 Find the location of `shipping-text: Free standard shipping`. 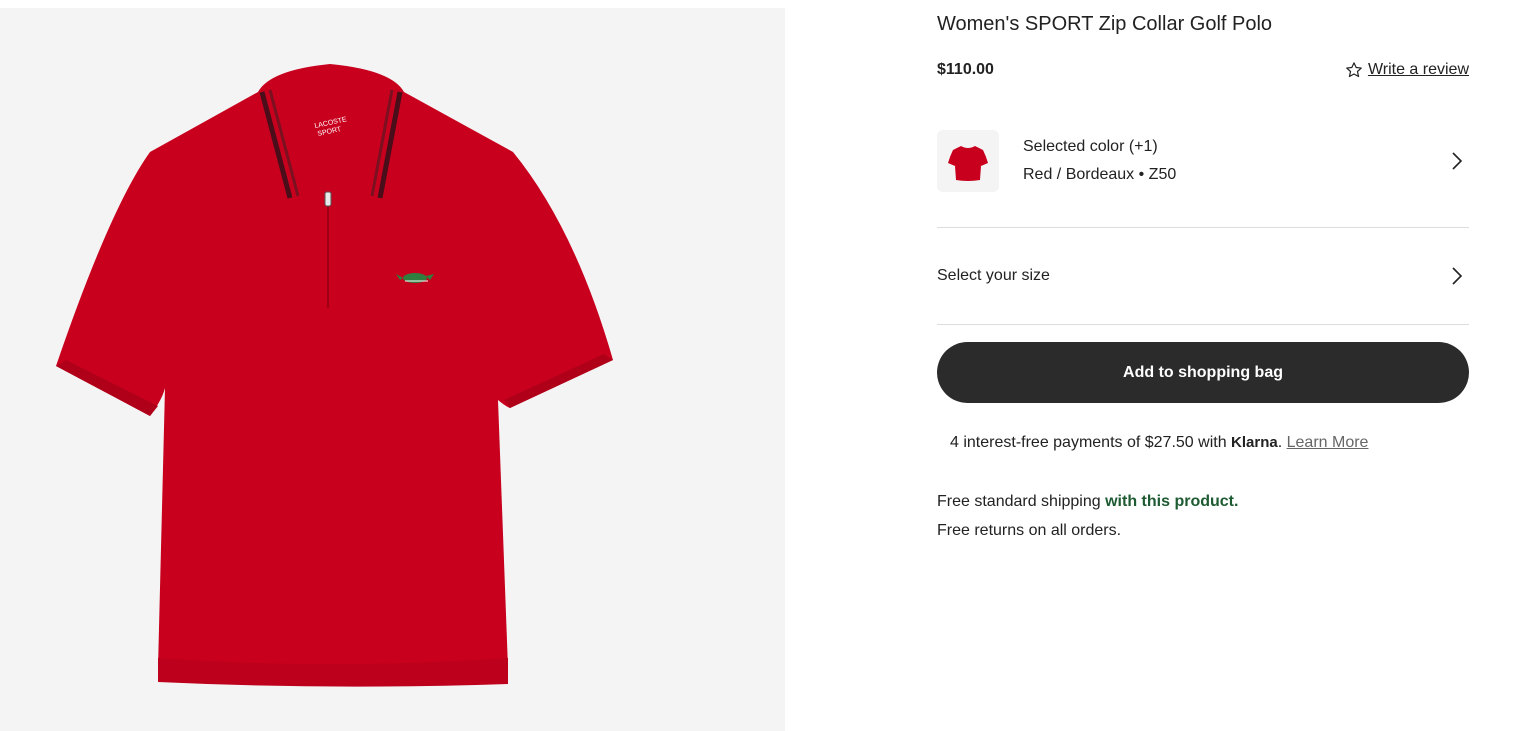

shipping-text: Free standard shipping is located at coordinates (1021, 501).